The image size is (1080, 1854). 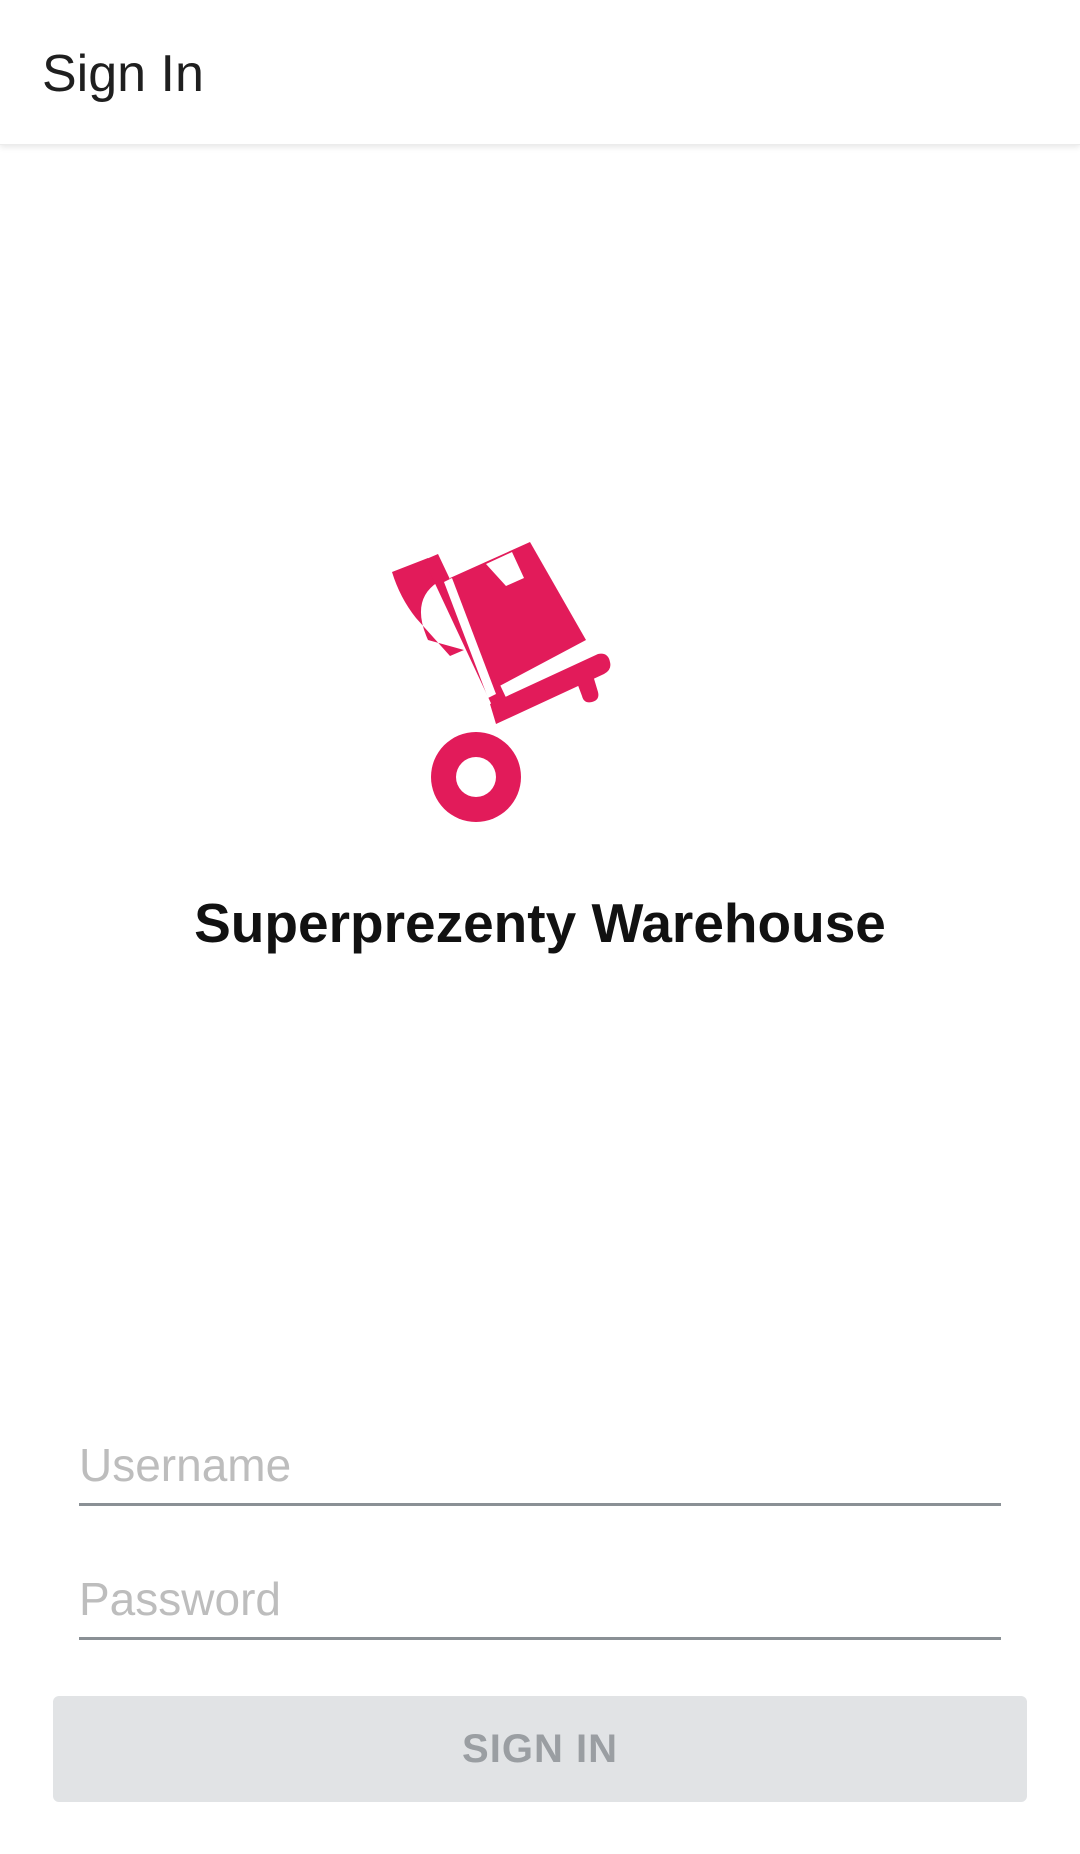 What do you see at coordinates (123, 74) in the screenshot?
I see `page-title: Sign In` at bounding box center [123, 74].